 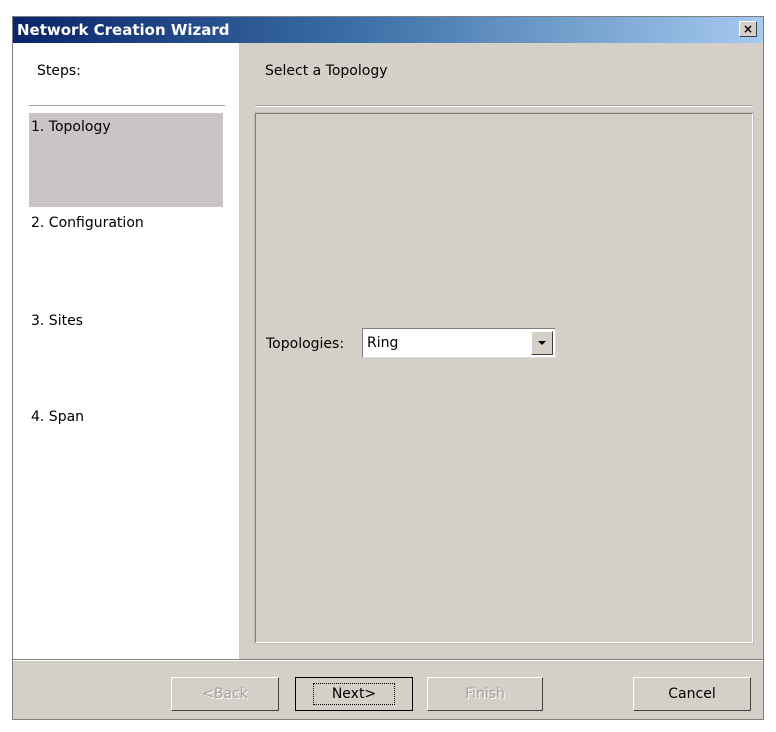 I want to click on step-topology: 1. Topology, so click(x=126, y=160).